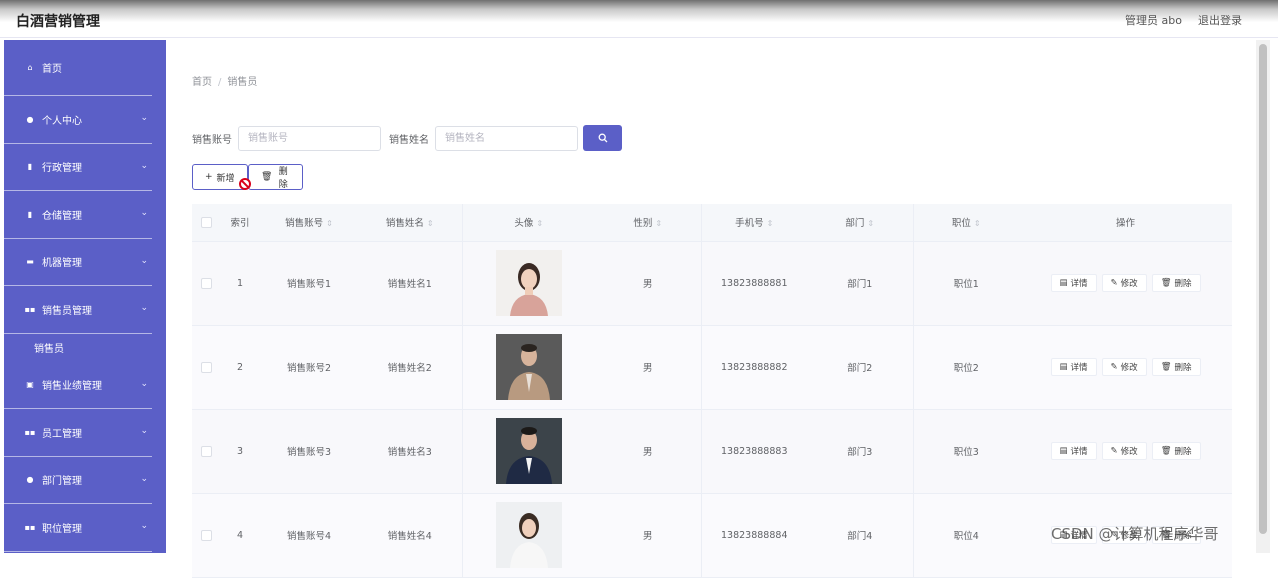 Image resolution: width=1278 pixels, height=578 pixels. I want to click on sidebar-item-label: 职位管理, so click(62, 529).